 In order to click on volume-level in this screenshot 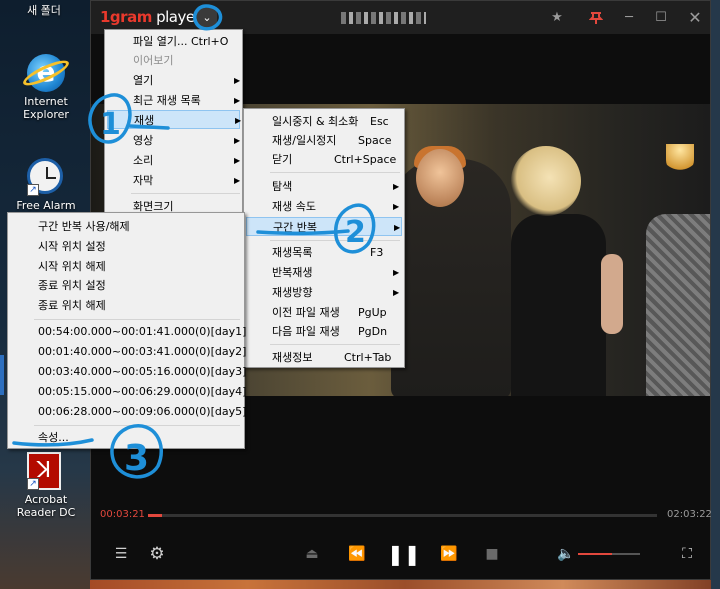, I will do `click(595, 554)`.